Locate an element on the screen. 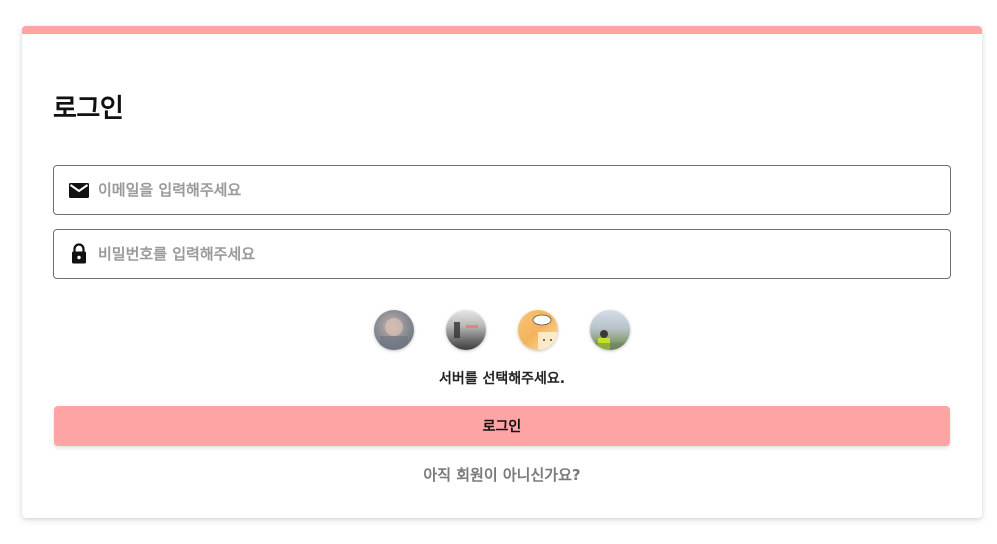  login-button: 로그인 is located at coordinates (502, 426).